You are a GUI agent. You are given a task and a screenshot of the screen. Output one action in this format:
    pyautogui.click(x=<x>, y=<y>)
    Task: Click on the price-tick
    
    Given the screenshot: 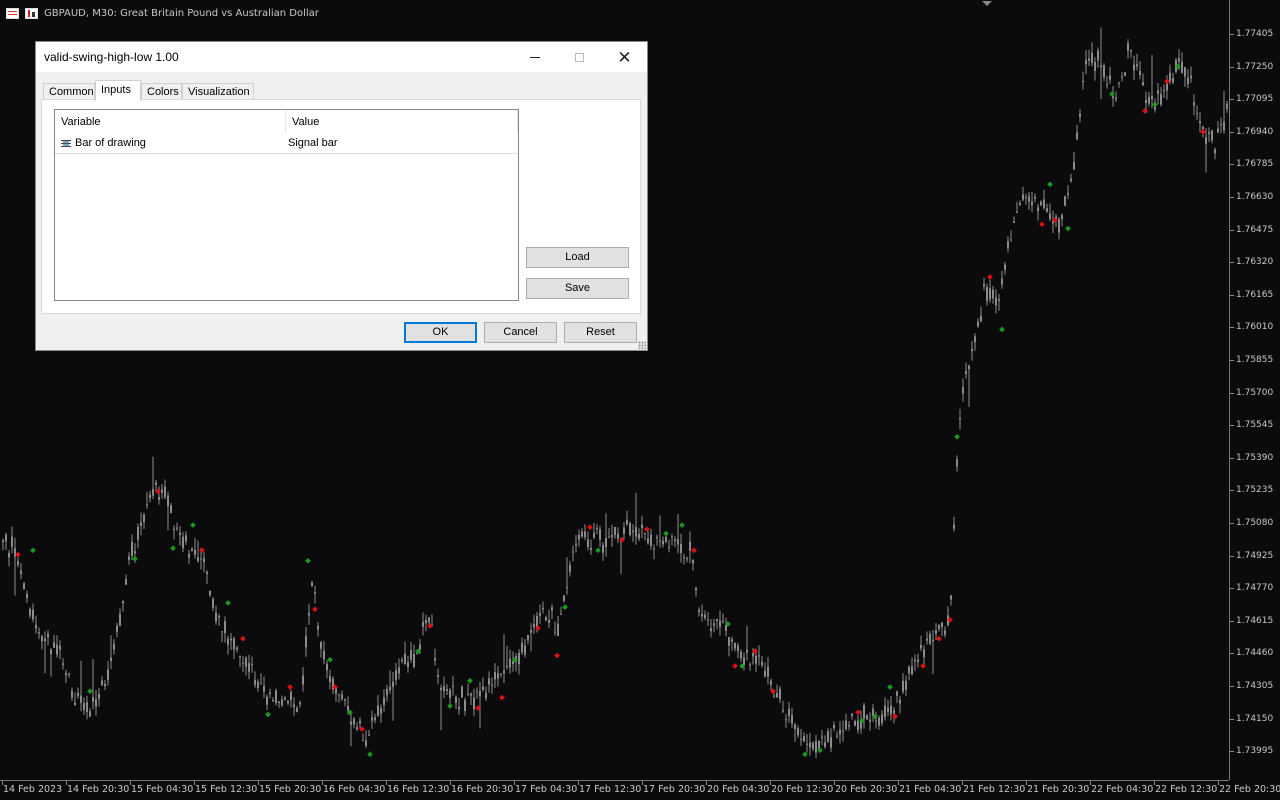 What is the action you would take?
    pyautogui.click(x=1232, y=752)
    